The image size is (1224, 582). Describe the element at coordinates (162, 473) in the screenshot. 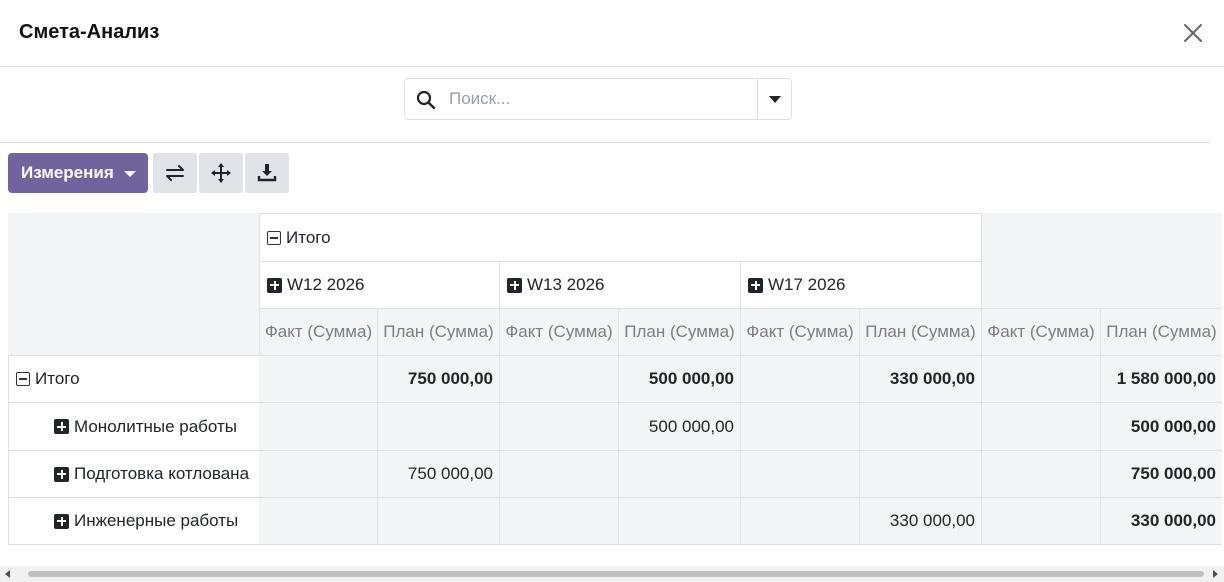

I see `row-header-label: Подготовка котлована` at that location.